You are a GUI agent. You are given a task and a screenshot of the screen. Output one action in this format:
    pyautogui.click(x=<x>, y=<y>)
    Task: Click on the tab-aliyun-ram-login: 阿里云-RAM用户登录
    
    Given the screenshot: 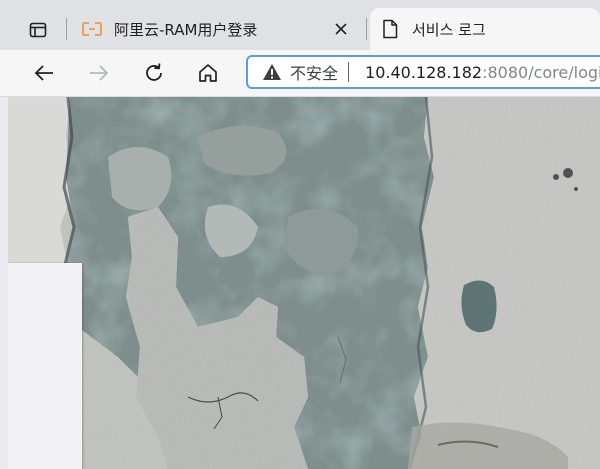 What is the action you would take?
    pyautogui.click(x=217, y=29)
    